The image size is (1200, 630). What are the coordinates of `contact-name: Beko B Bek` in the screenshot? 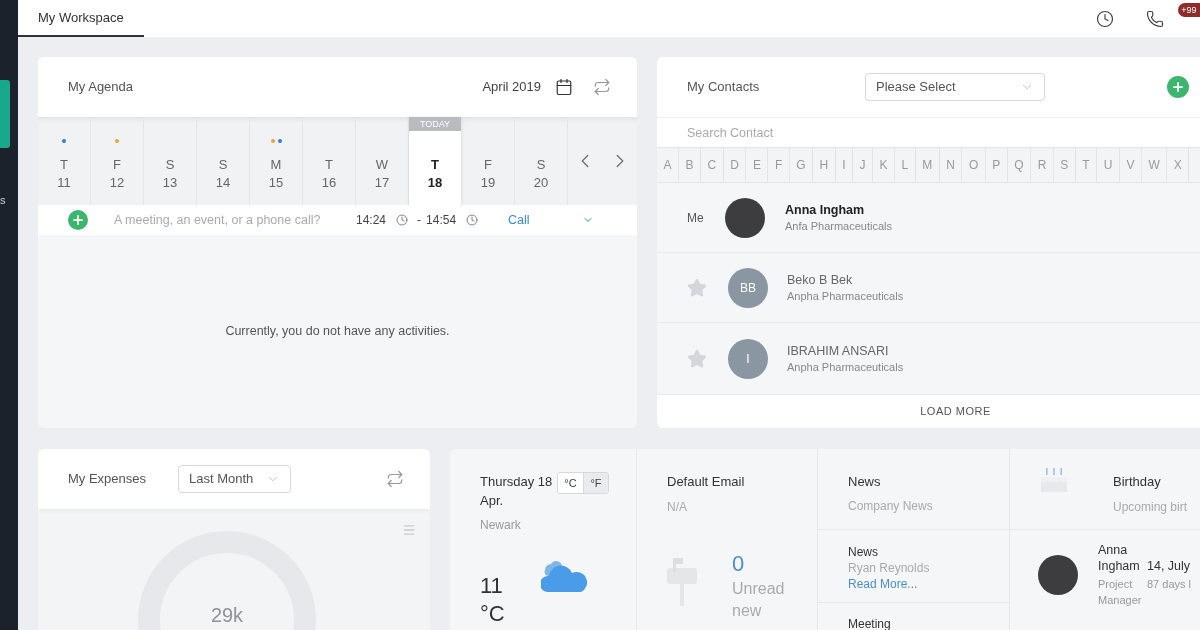 It's located at (820, 279).